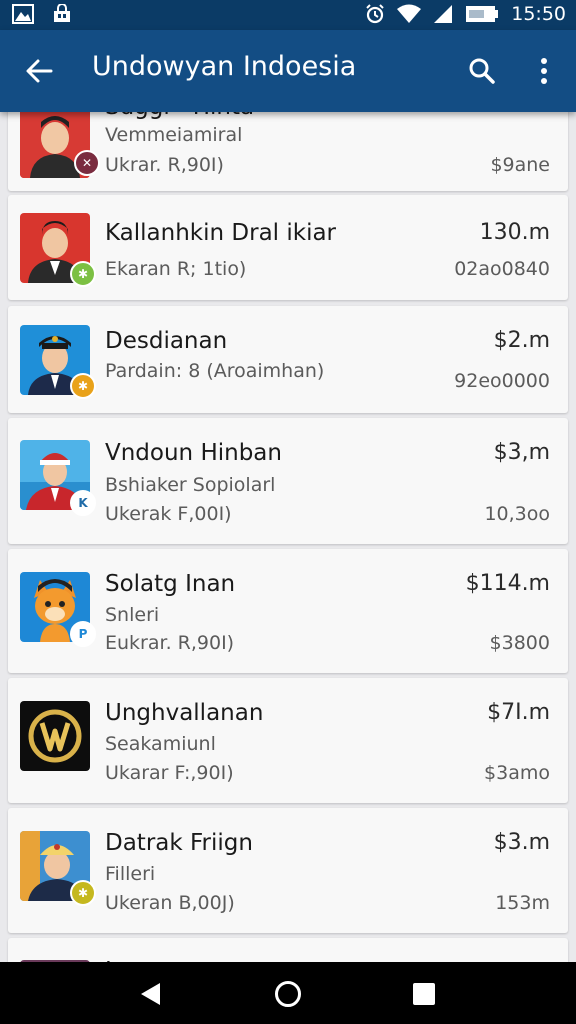 This screenshot has height=1024, width=576. What do you see at coordinates (221, 233) in the screenshot?
I see `item-name: Kallanhkin Dral ikiar` at bounding box center [221, 233].